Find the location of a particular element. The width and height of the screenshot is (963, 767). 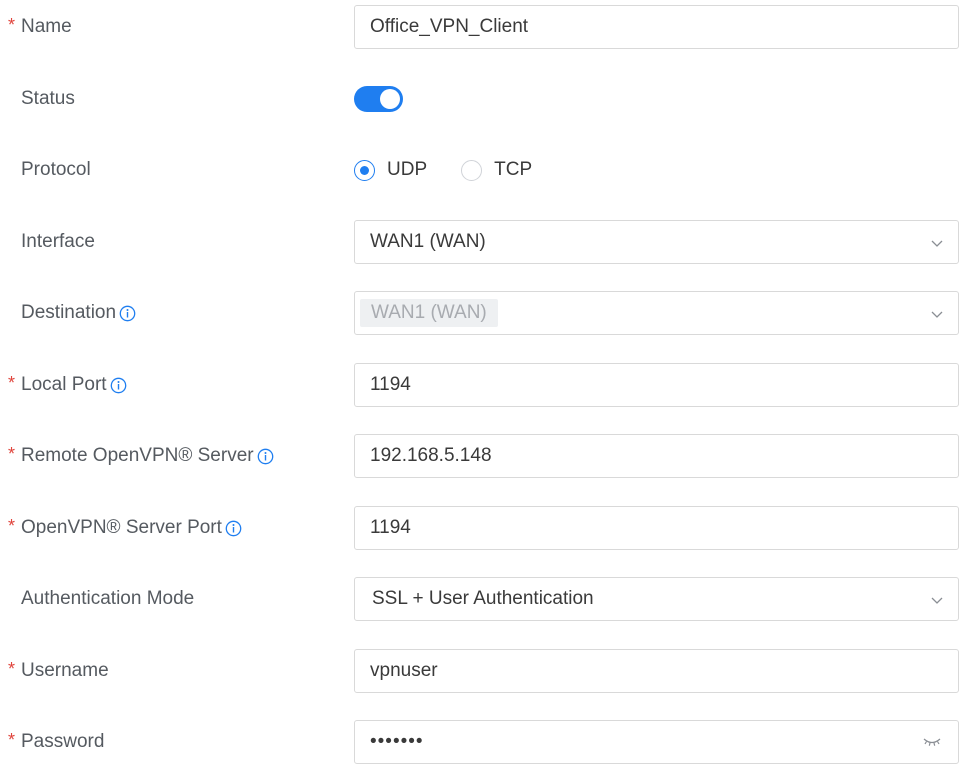

server-port-value: 1194 is located at coordinates (390, 527).